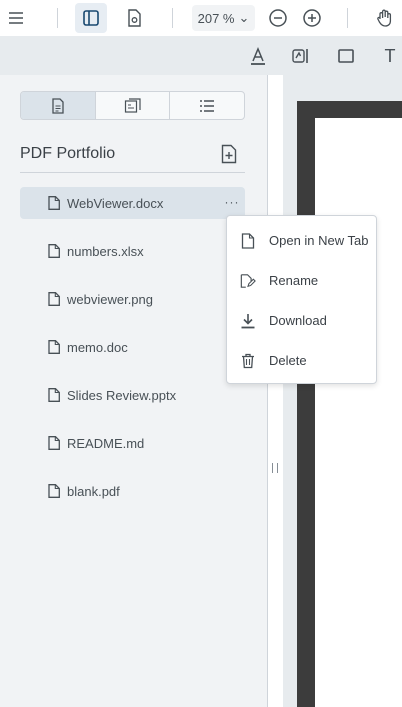 Image resolution: width=402 pixels, height=707 pixels. I want to click on trash-icon, so click(248, 361).